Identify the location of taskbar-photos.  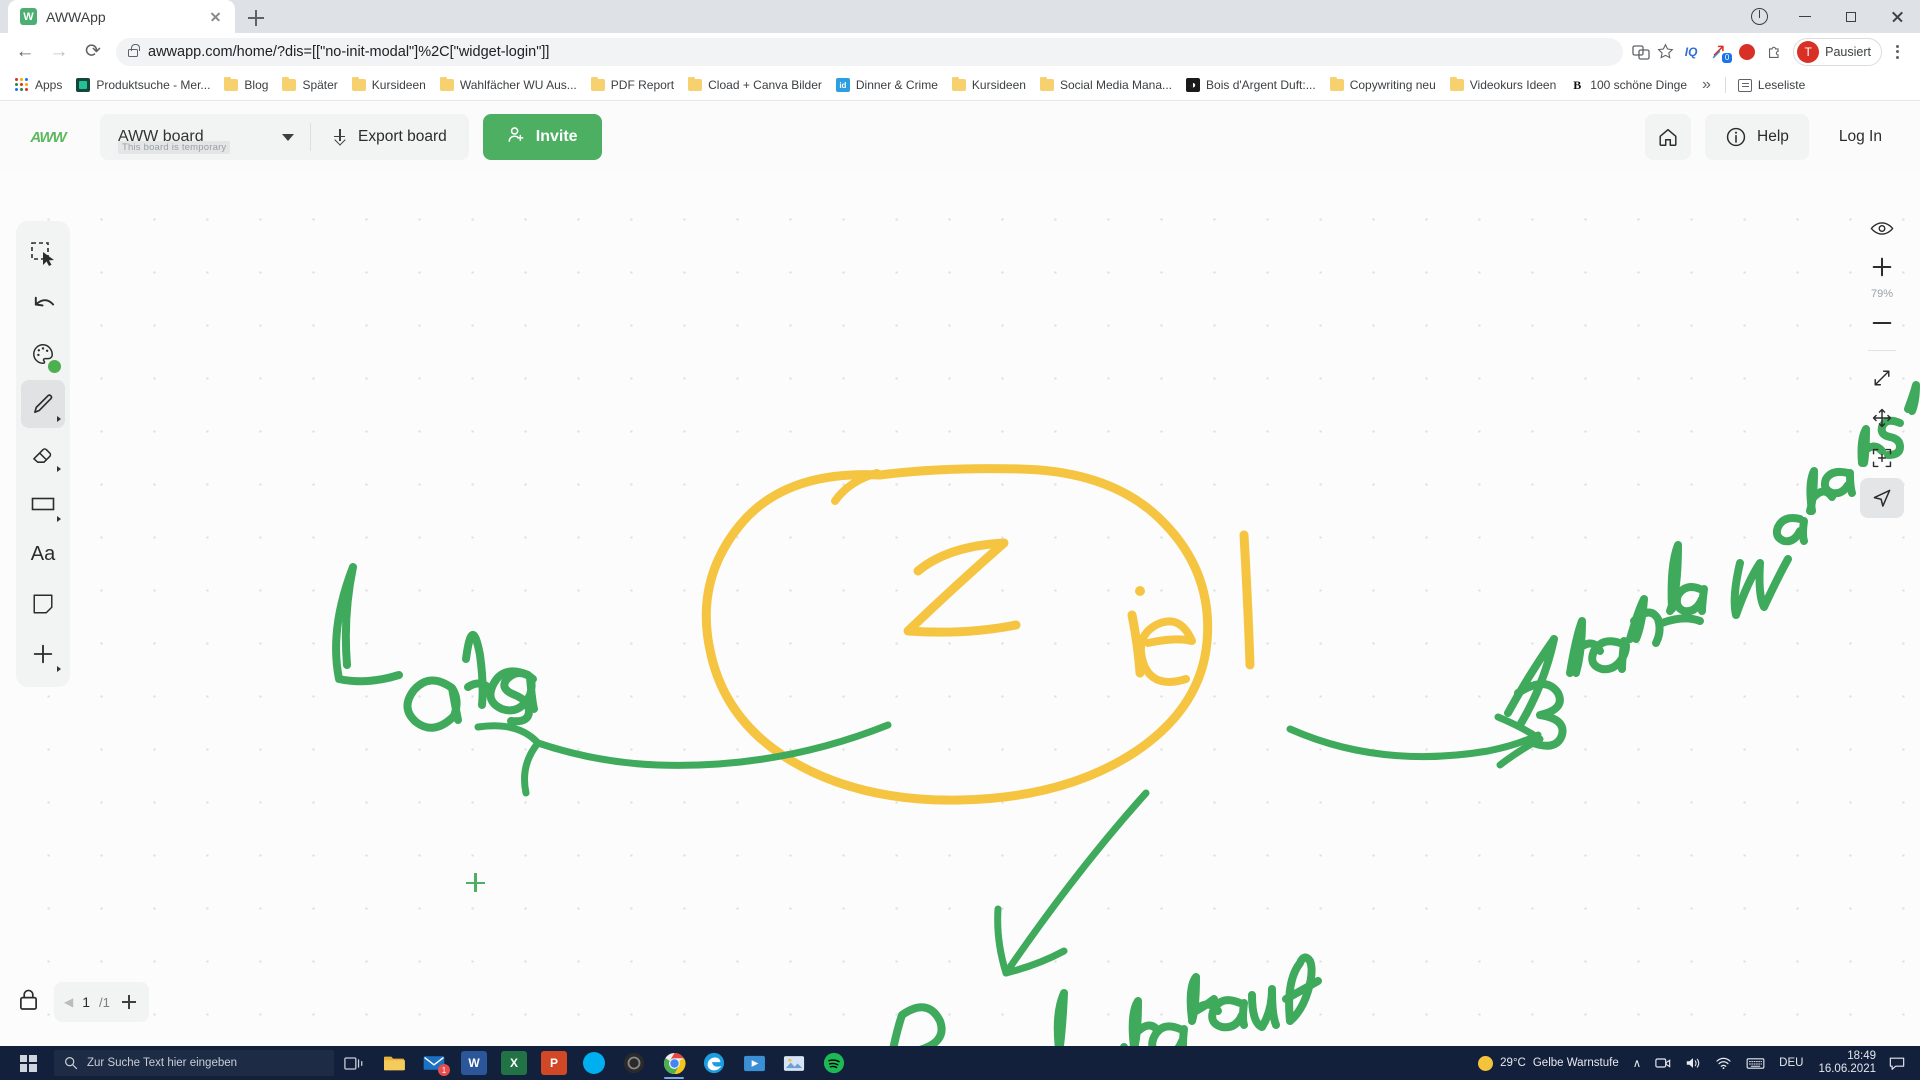
(794, 1063).